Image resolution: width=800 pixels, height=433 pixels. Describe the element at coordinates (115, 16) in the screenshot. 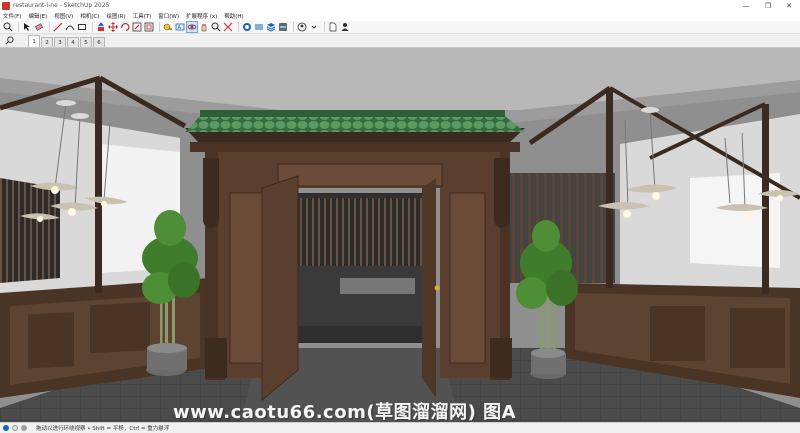

I see `menu-draw: 绘图(R)` at that location.